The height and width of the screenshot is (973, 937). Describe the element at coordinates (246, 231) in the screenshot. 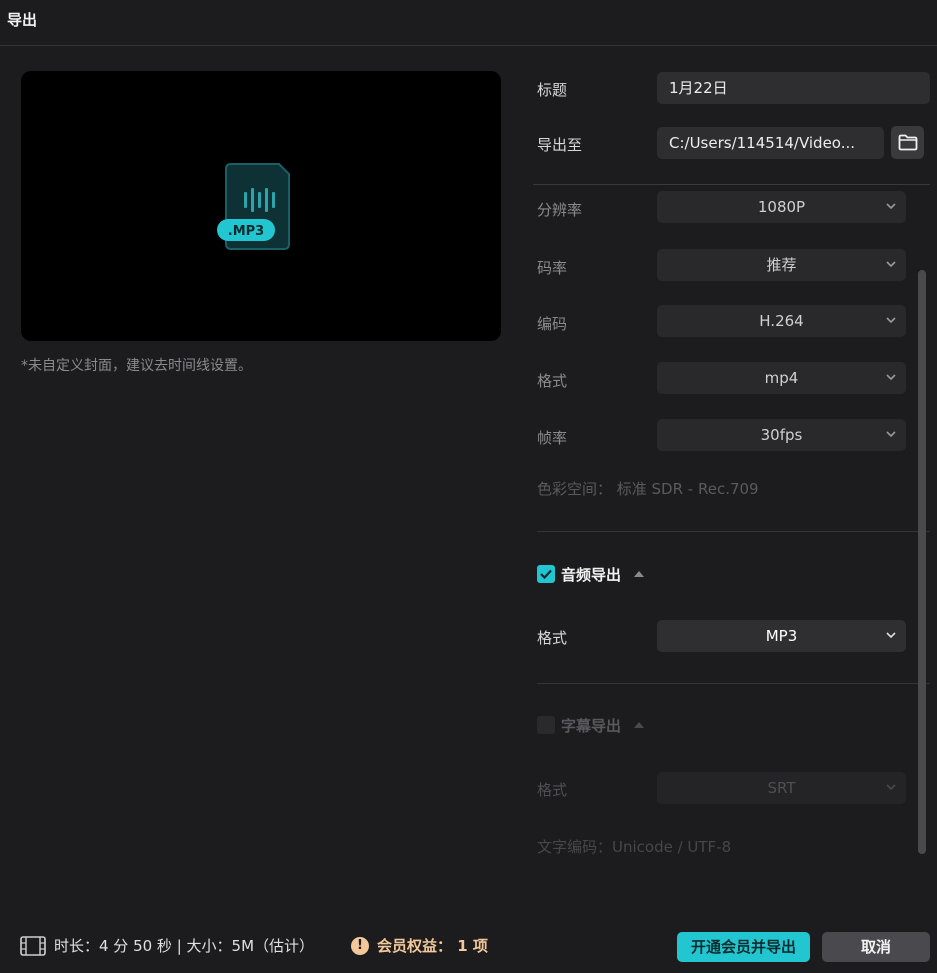

I see `file-badge-text: .MP3` at that location.